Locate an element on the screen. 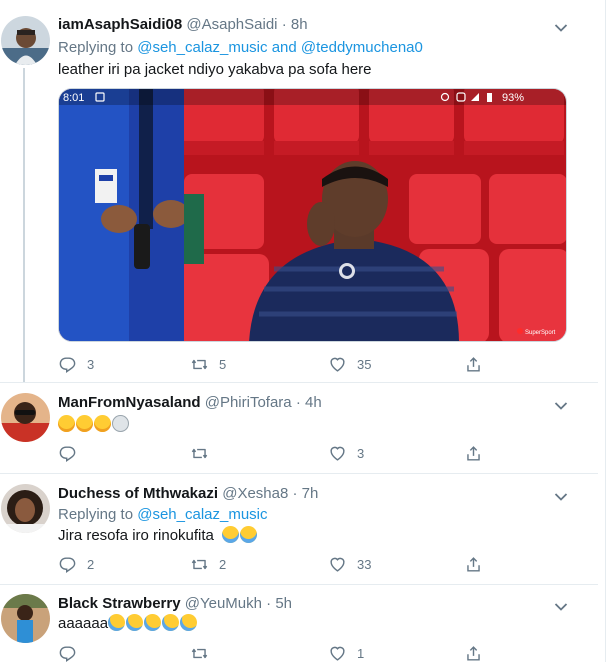 The width and height of the screenshot is (606, 662). tweet-text is located at coordinates (94, 425).